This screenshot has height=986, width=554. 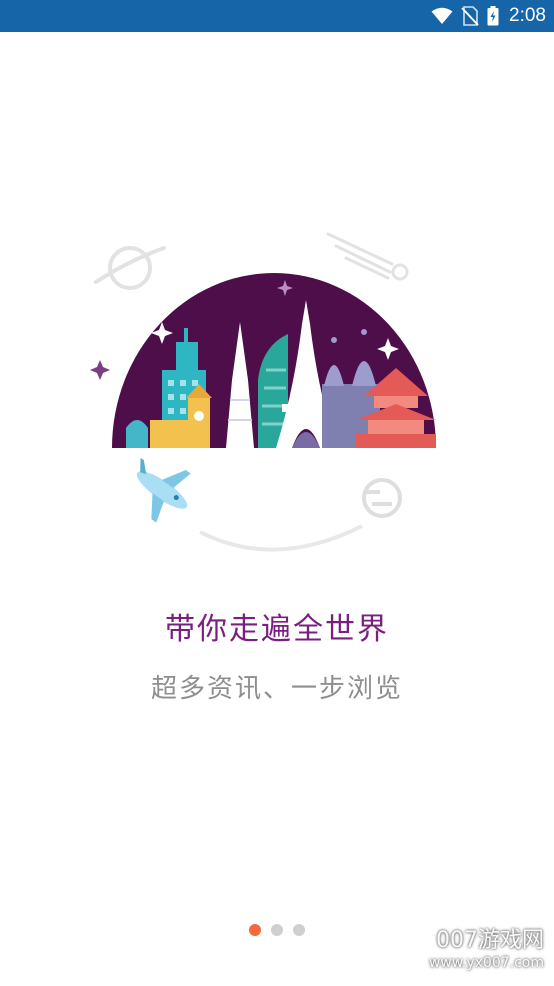 What do you see at coordinates (486, 963) in the screenshot?
I see `watermark-url: www.yx007.com` at bounding box center [486, 963].